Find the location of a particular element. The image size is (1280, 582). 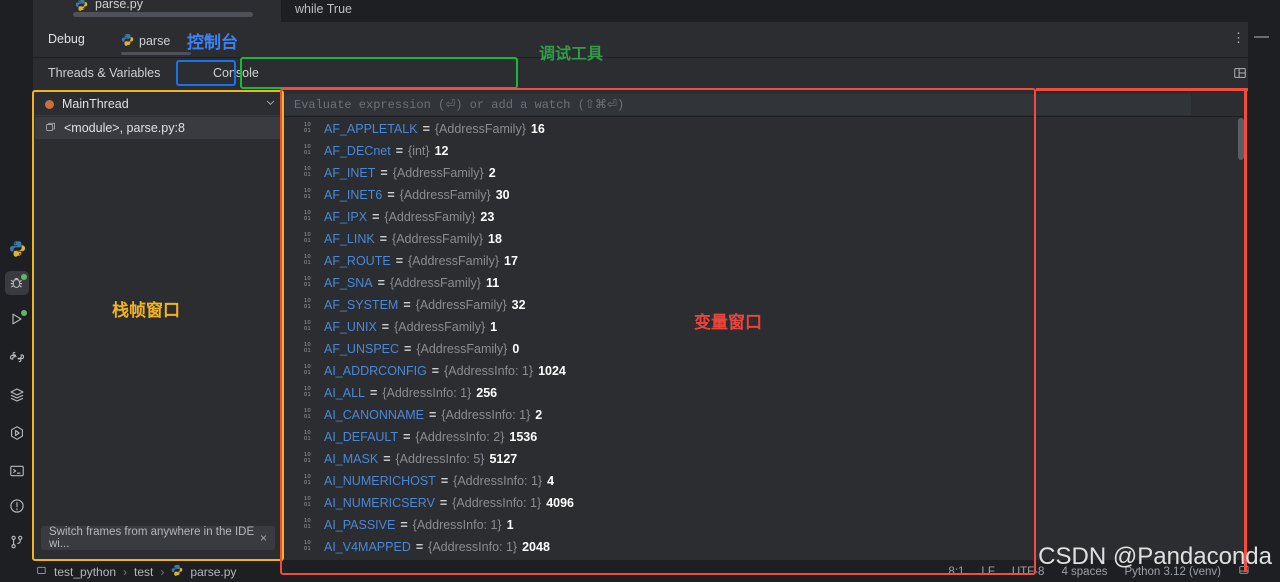

editor-code-line: while True is located at coordinates (764, 11).